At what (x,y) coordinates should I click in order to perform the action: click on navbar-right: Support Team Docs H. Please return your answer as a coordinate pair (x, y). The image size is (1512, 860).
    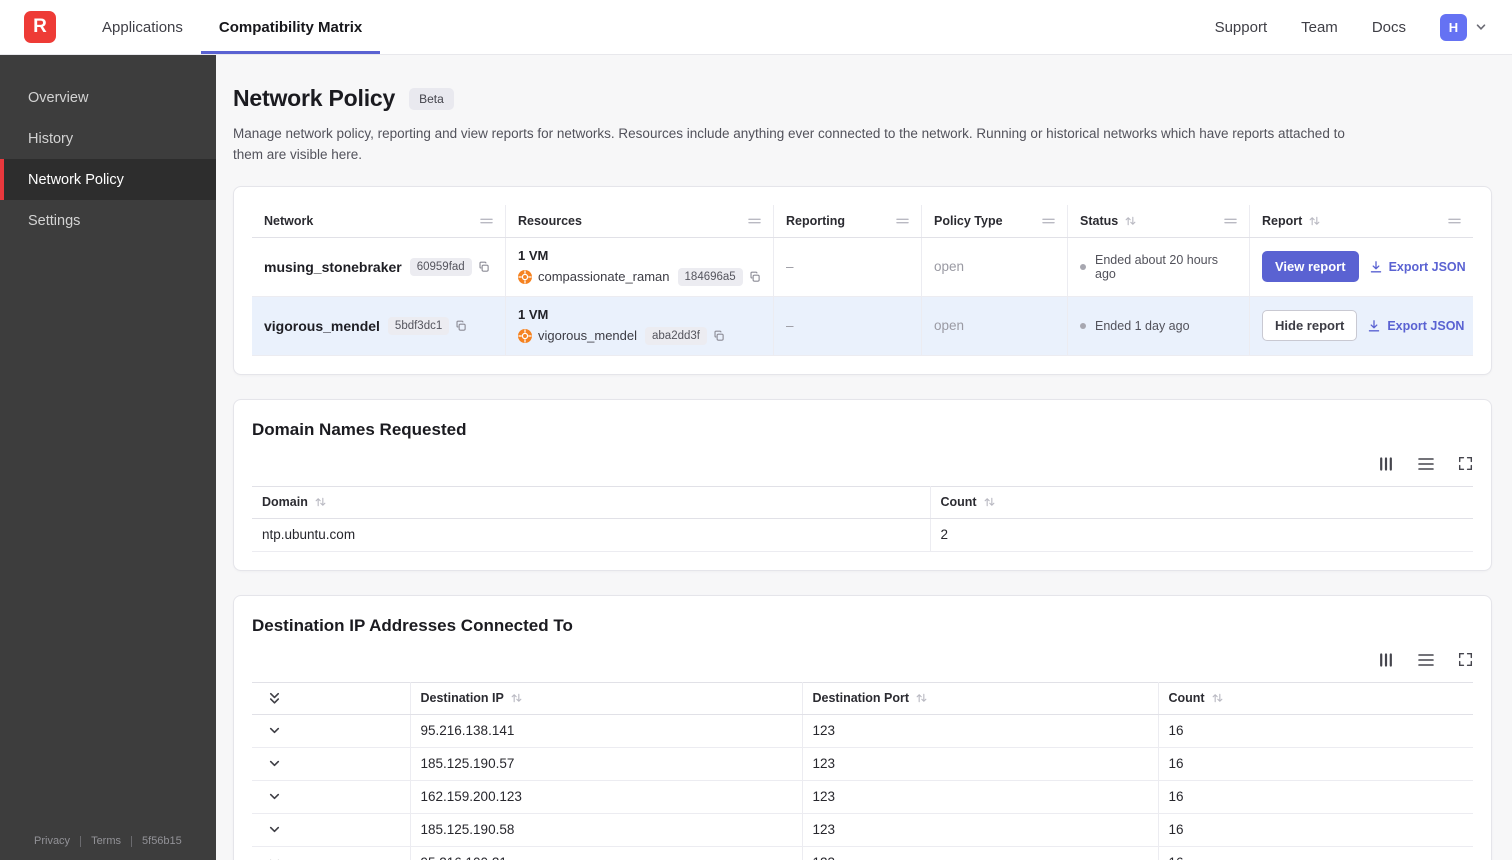
    Looking at the image, I should click on (1351, 27).